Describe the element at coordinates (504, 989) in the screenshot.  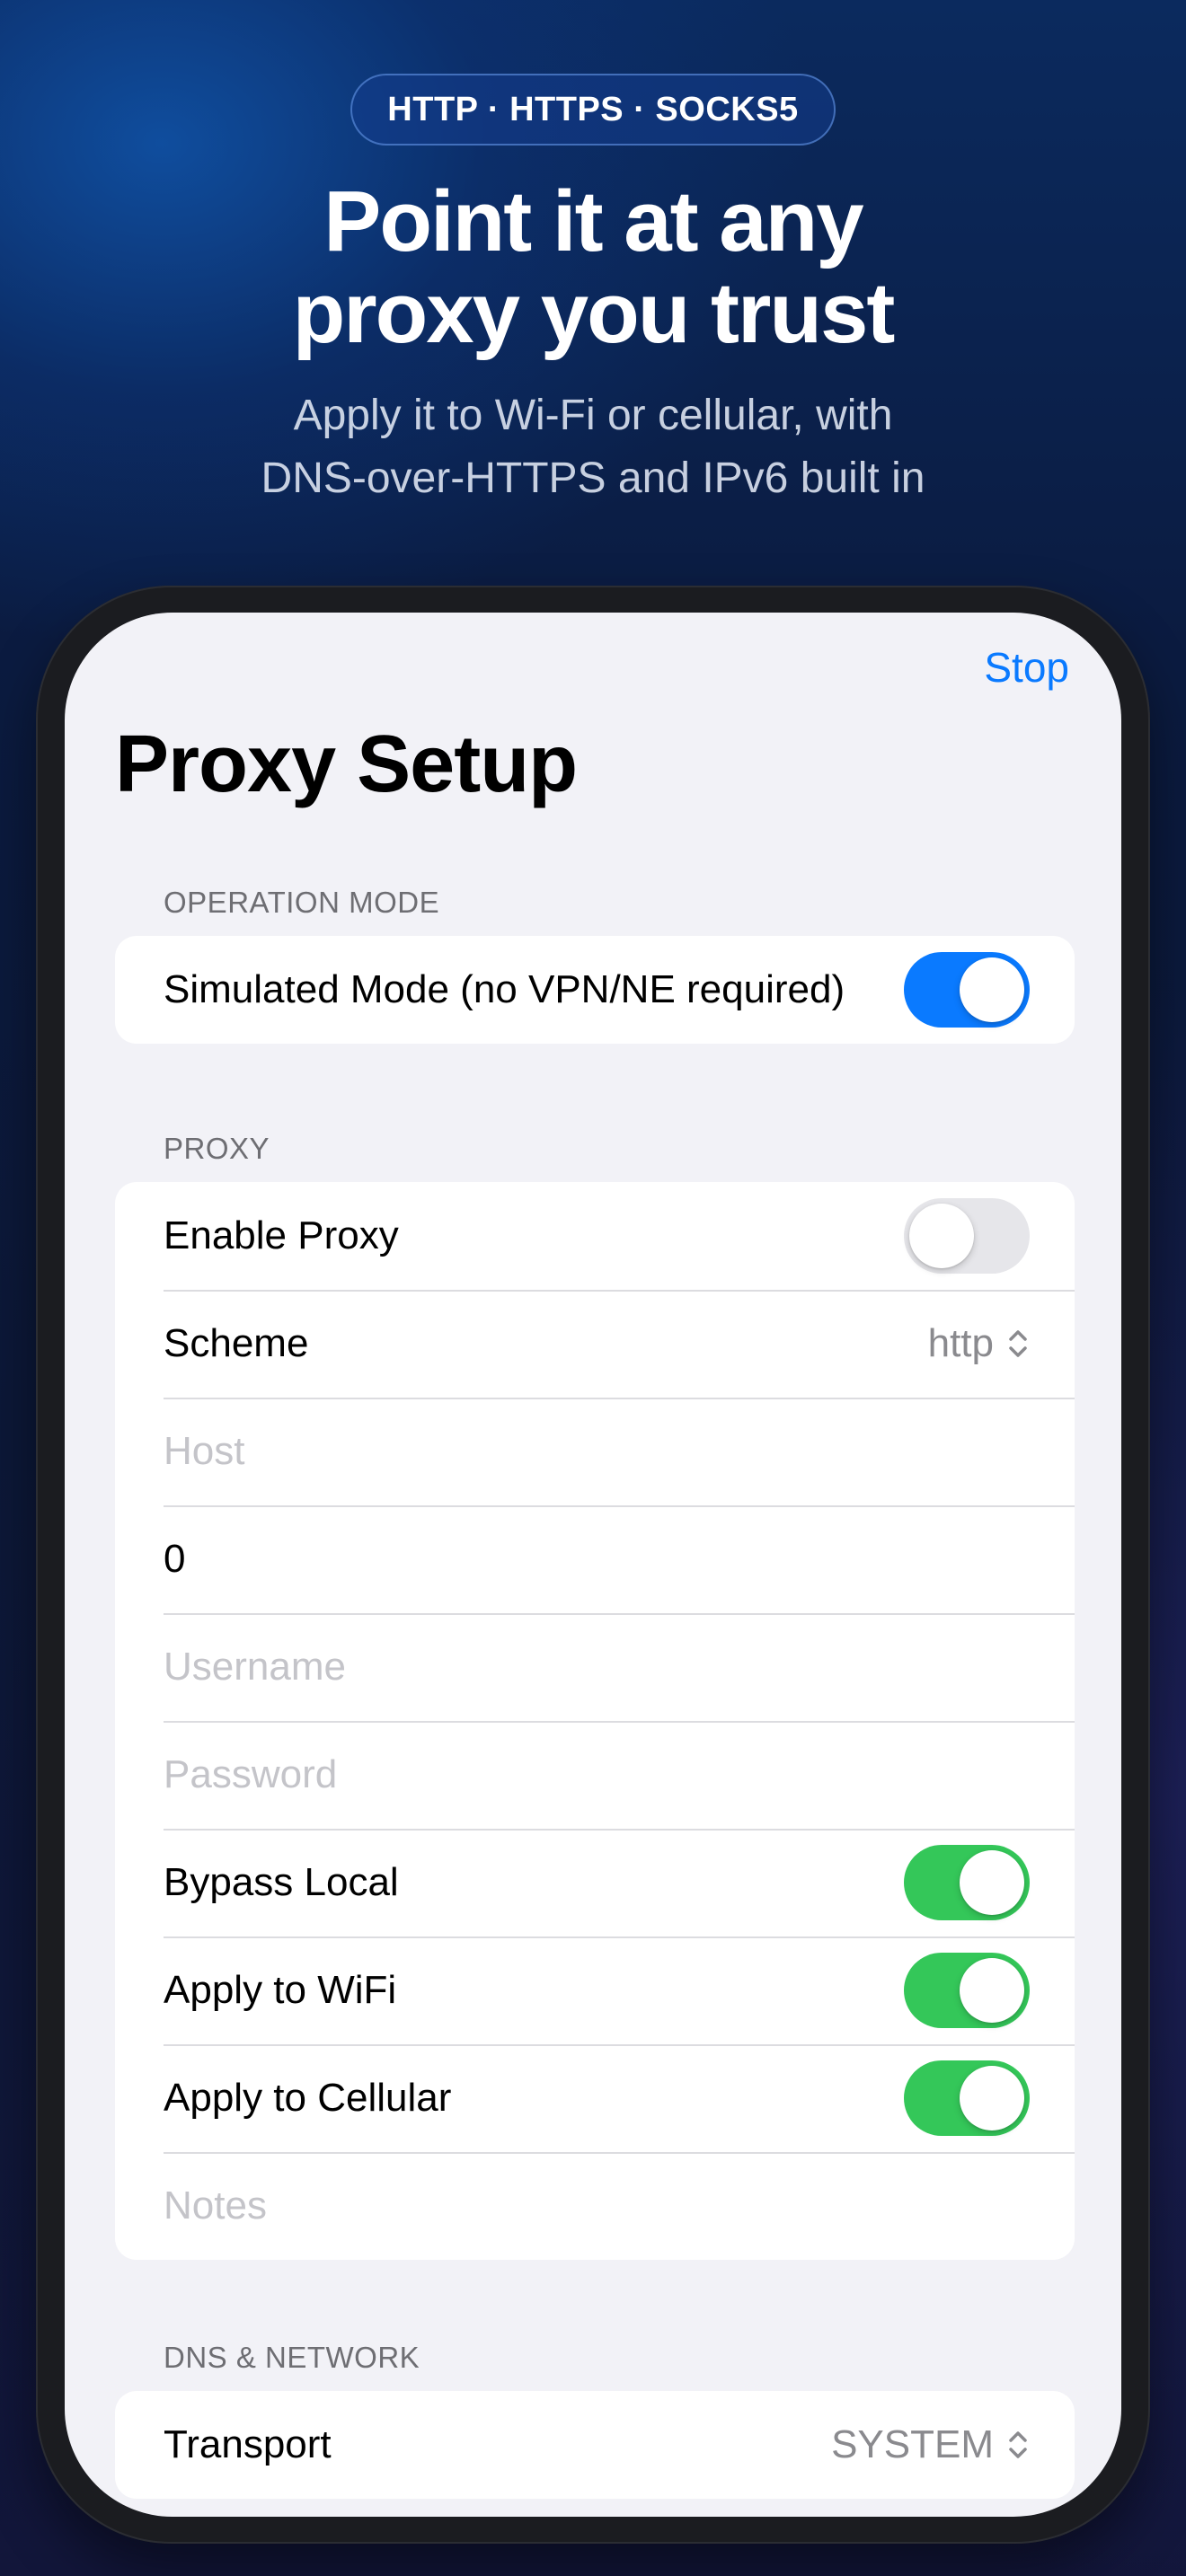
I see `simulated-mode-label: Simulated Mode (no VPN/NE required)` at that location.